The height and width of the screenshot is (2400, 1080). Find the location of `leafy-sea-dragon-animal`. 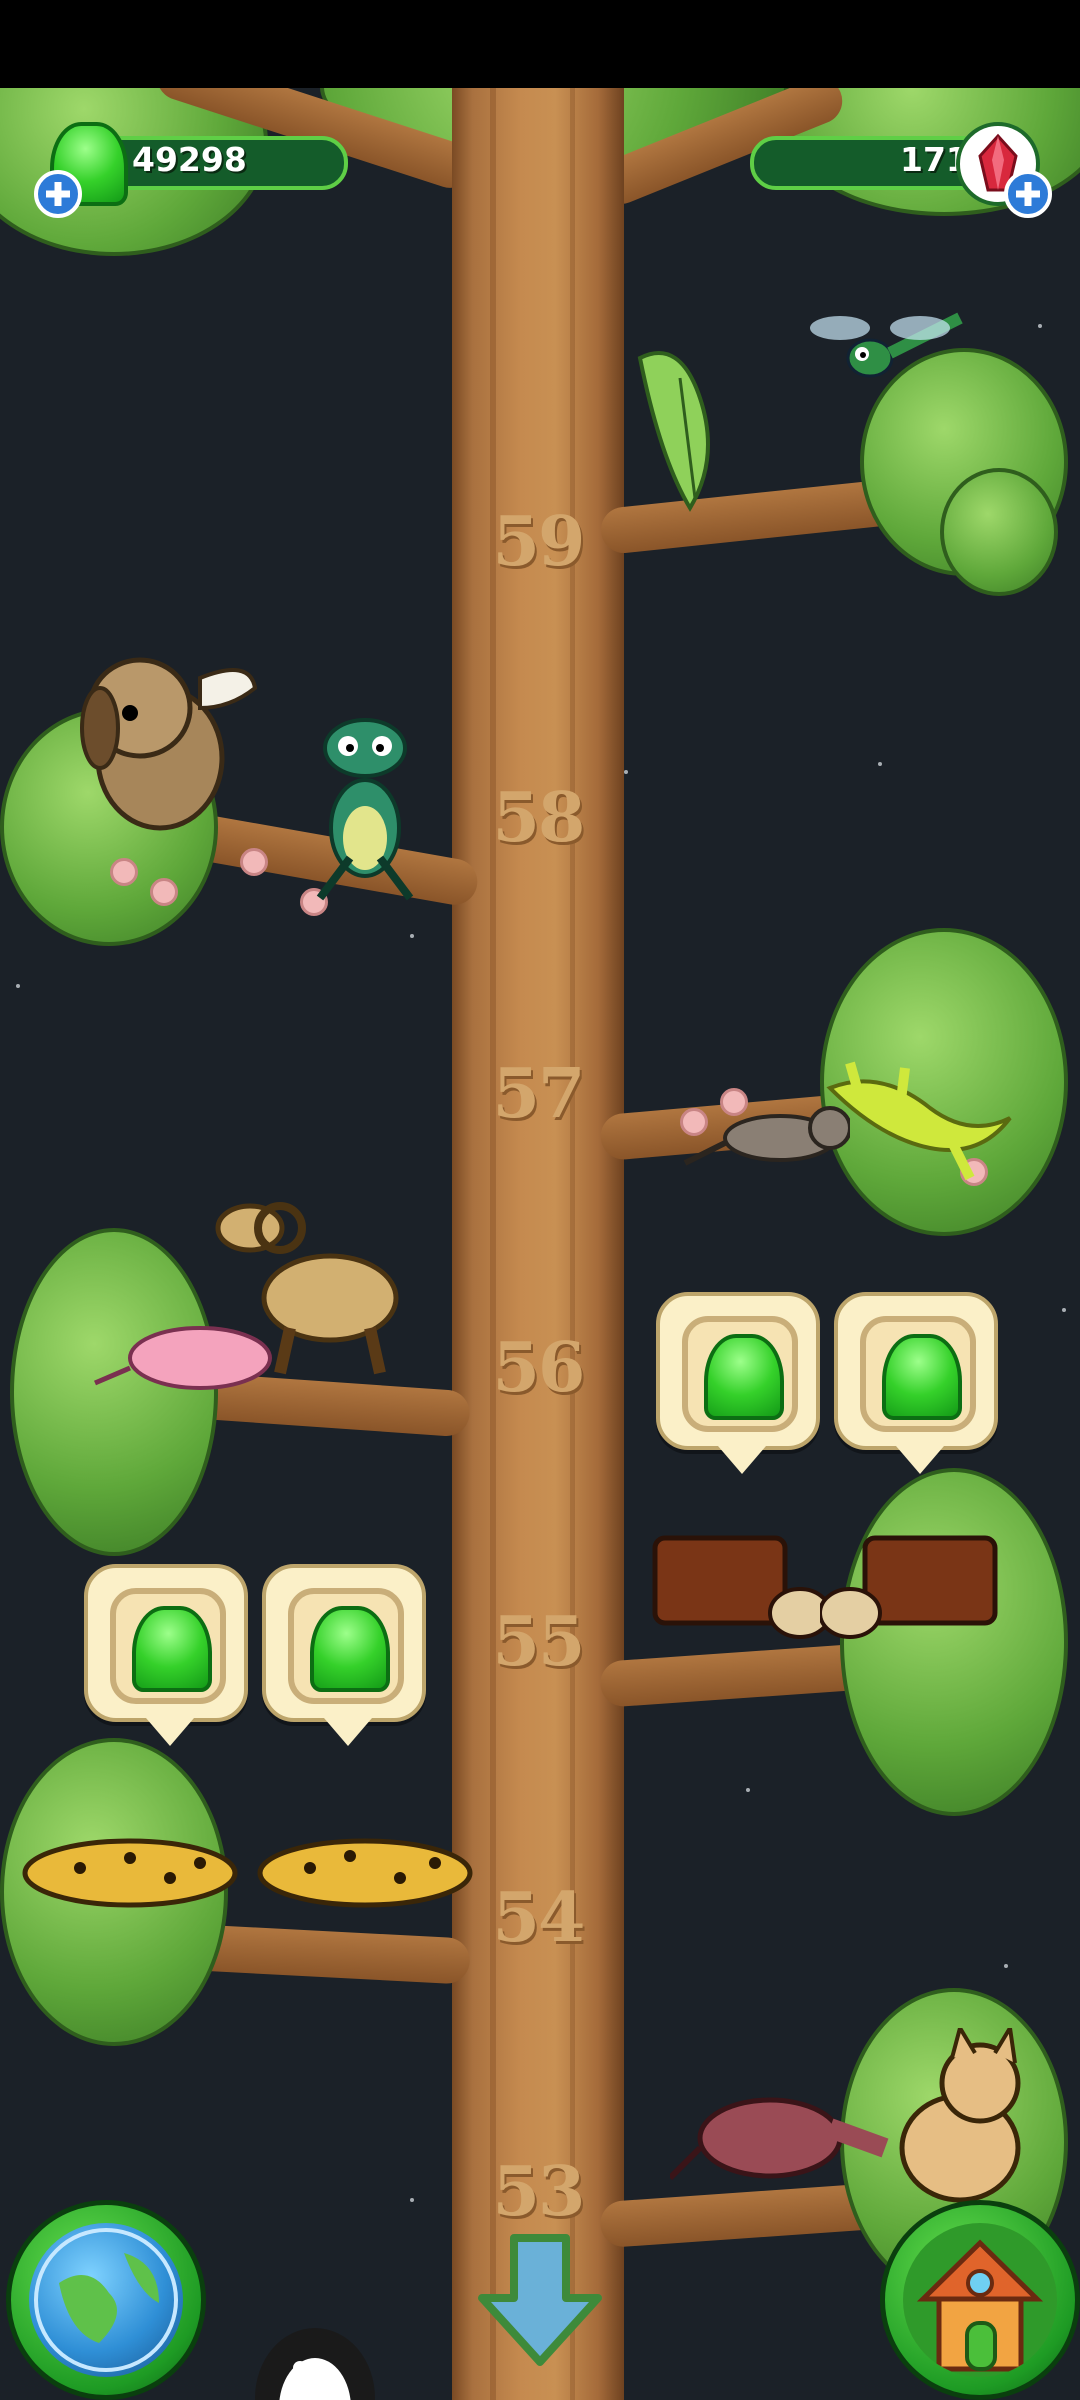

leafy-sea-dragon-animal is located at coordinates (920, 1123).